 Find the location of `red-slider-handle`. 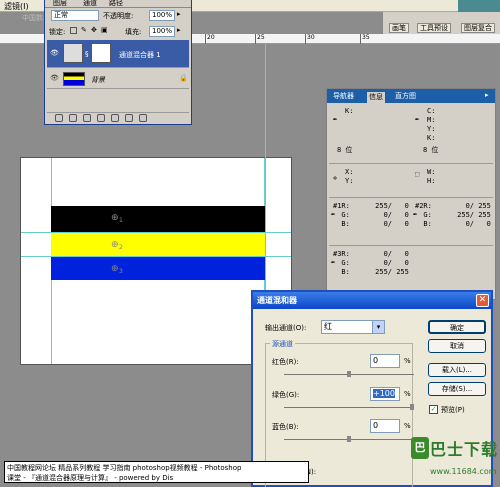

red-slider-handle is located at coordinates (349, 374).